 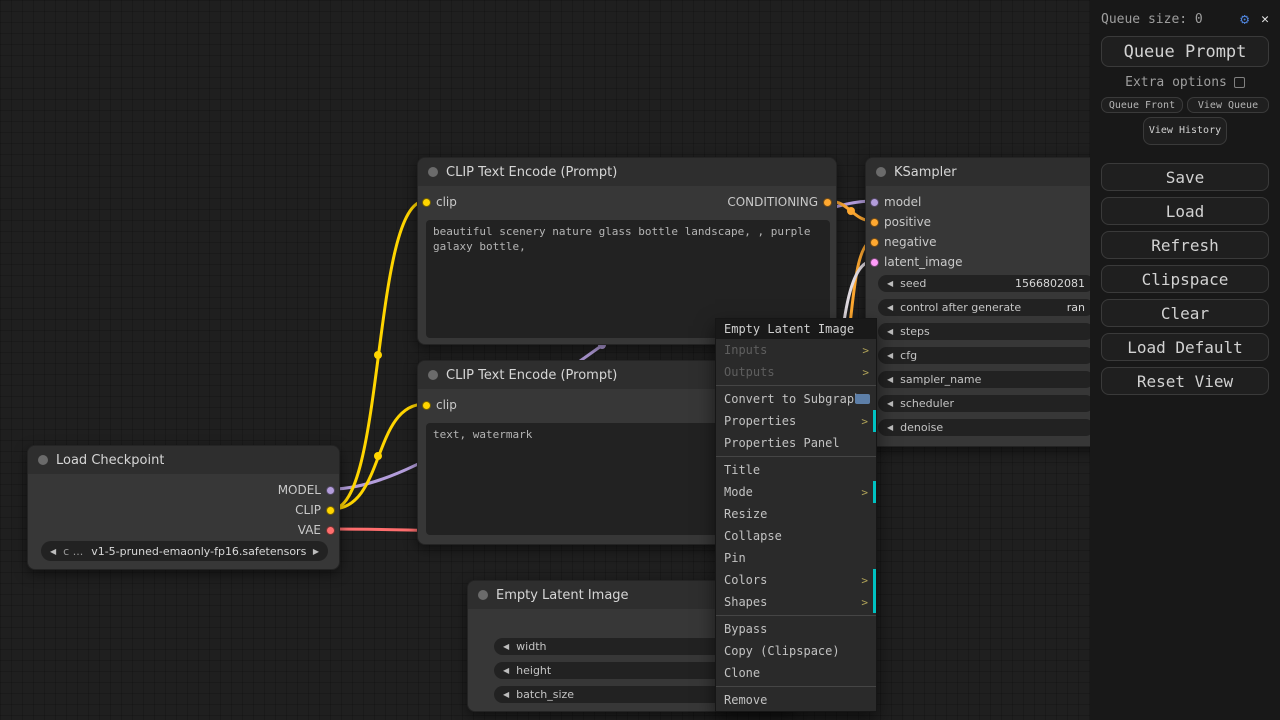 What do you see at coordinates (627, 172) in the screenshot?
I see `node-header: CLIP Text Encode (Prompt)` at bounding box center [627, 172].